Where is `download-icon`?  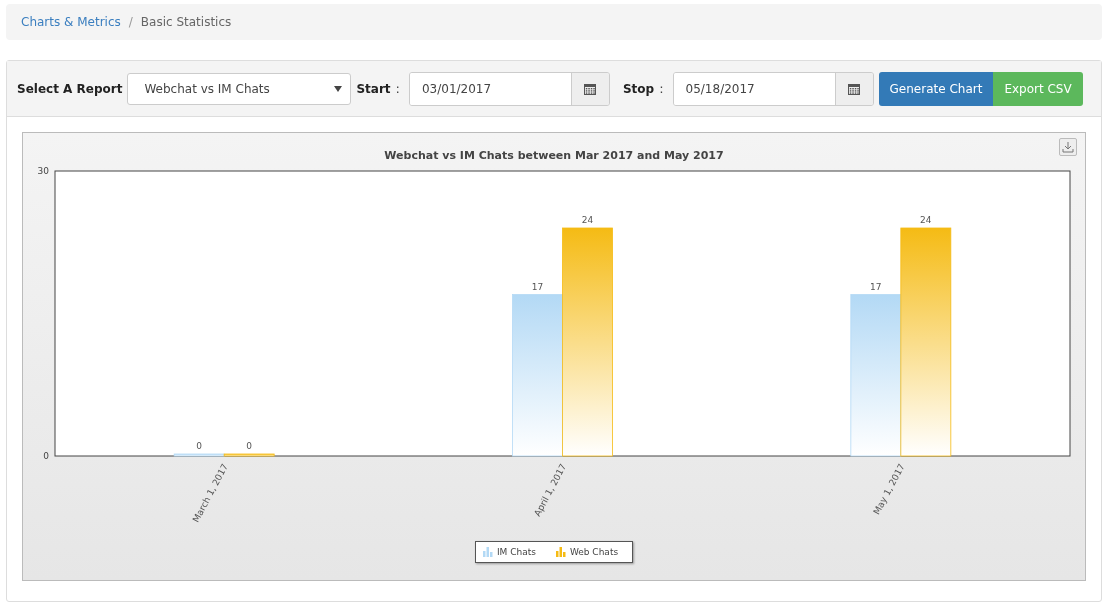 download-icon is located at coordinates (1068, 147).